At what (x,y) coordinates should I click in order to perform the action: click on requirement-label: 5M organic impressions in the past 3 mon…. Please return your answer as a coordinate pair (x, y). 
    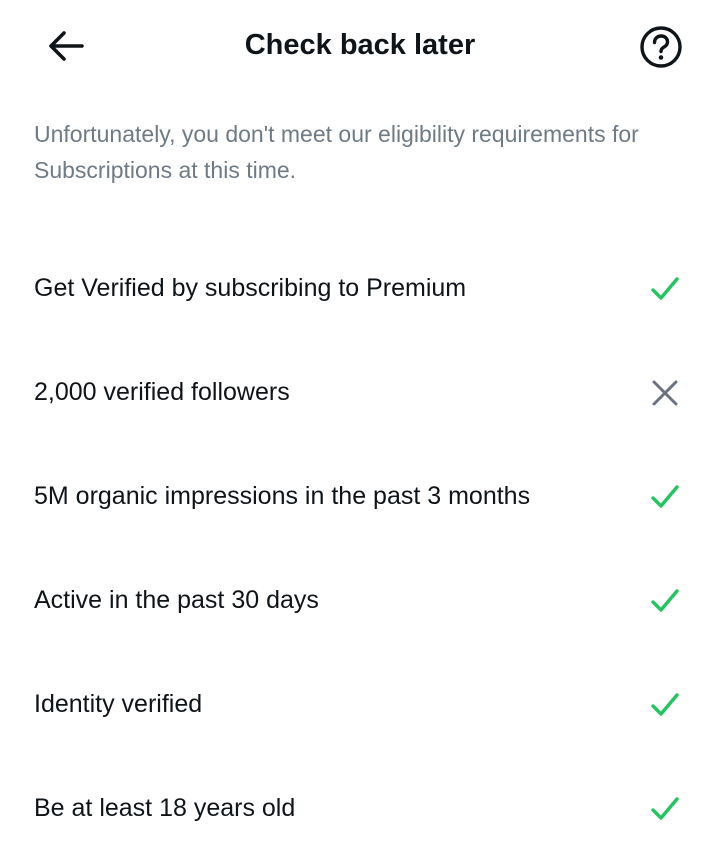
    Looking at the image, I should click on (282, 496).